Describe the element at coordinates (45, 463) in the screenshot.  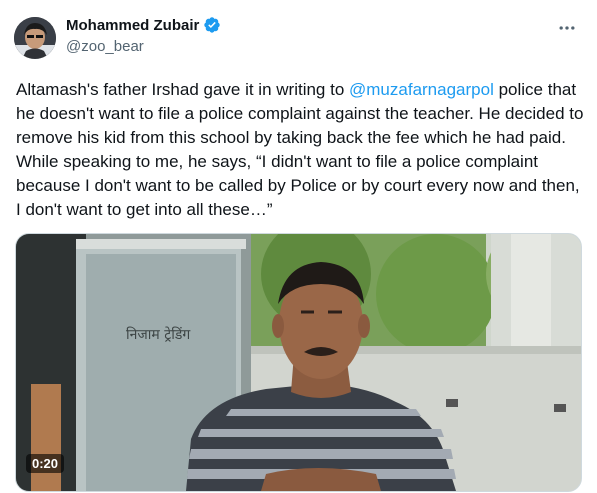
I see `video-duration-badge: 0:20` at that location.